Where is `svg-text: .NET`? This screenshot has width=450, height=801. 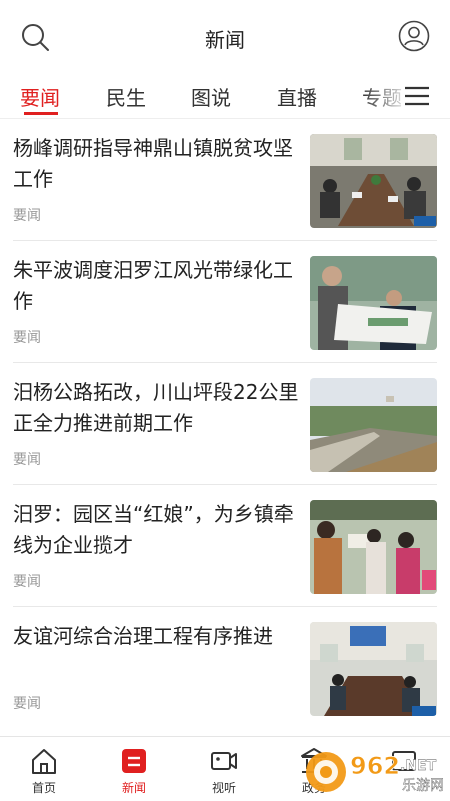
svg-text: .NET is located at coordinates (418, 766).